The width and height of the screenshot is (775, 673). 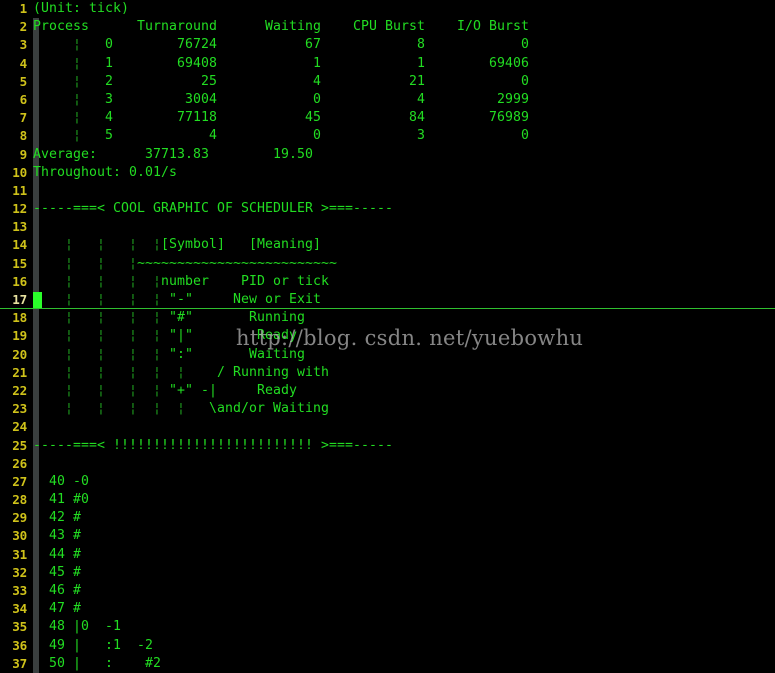 What do you see at coordinates (61, 481) in the screenshot?
I see `line-text: 40 -0` at bounding box center [61, 481].